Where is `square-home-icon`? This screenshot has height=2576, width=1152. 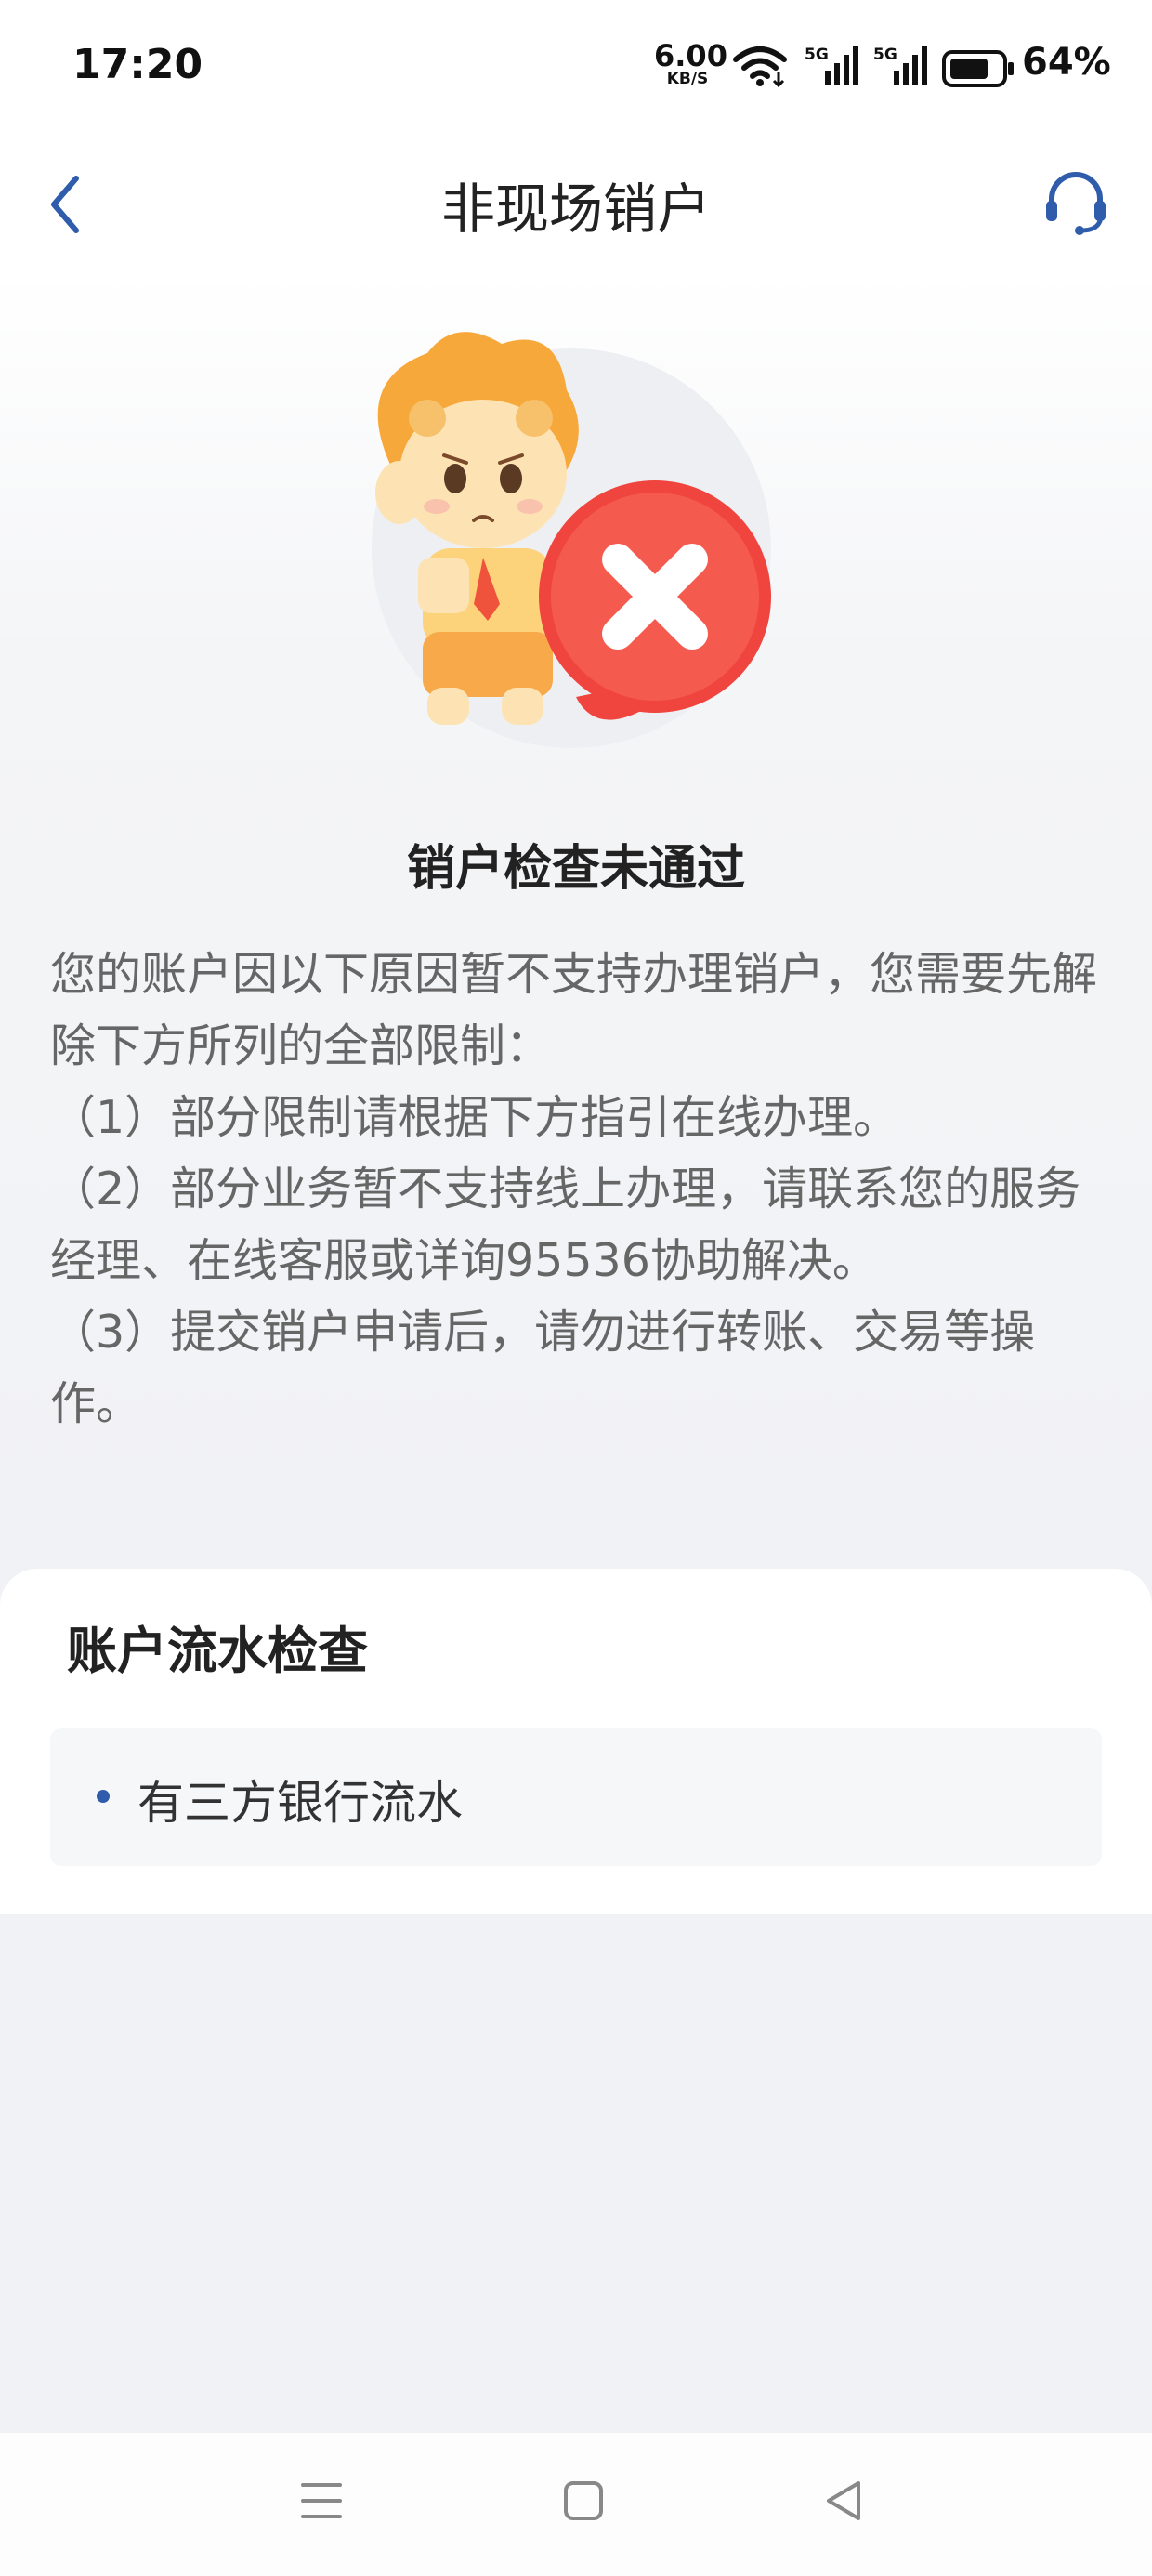
square-home-icon is located at coordinates (583, 2500).